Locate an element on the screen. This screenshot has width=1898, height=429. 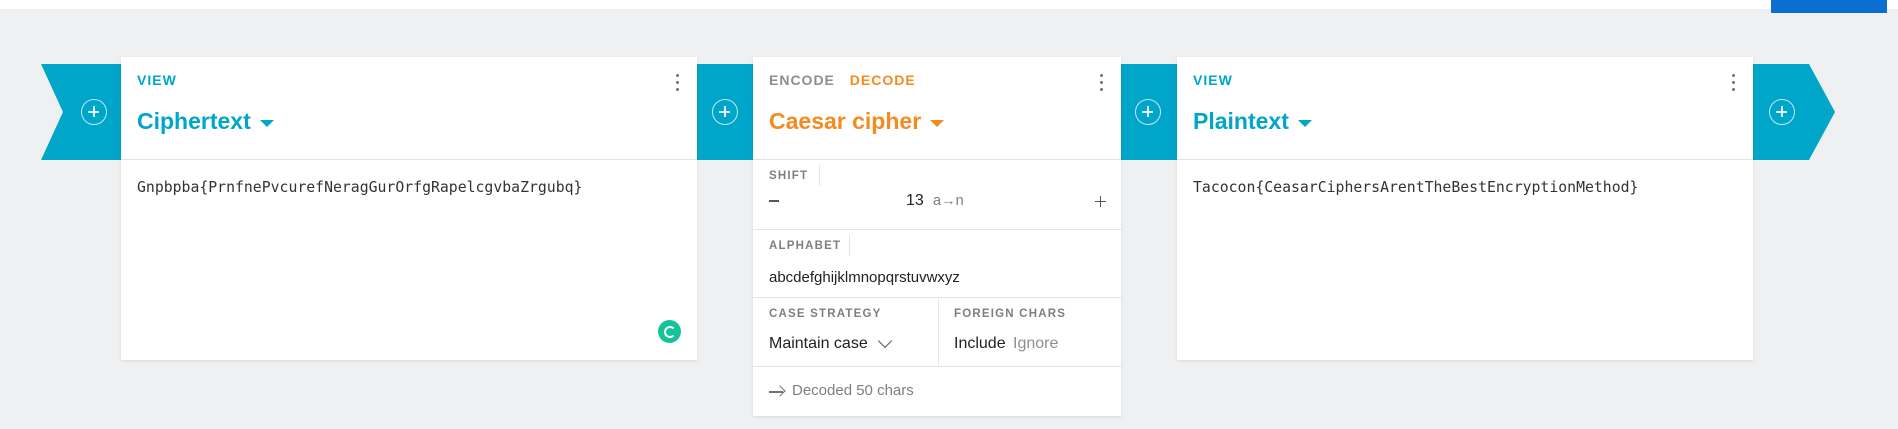
top-bar is located at coordinates (949, 4).